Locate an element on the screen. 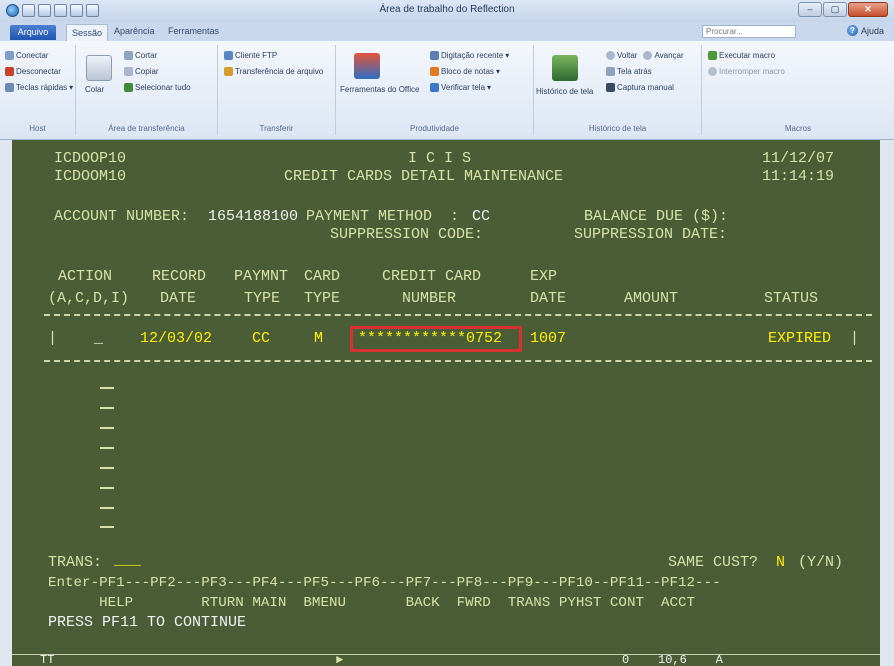 Image resolution: width=894 pixels, height=666 pixels. select-all-icon is located at coordinates (128, 87).